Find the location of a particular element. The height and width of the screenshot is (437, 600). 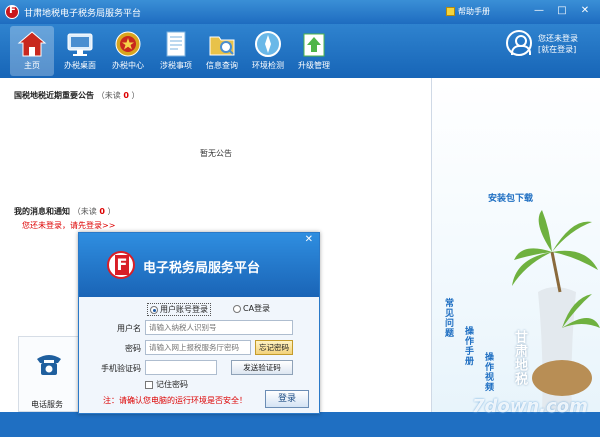

window-title: 甘肃地税电子税务局服务平台 is located at coordinates (83, 14).